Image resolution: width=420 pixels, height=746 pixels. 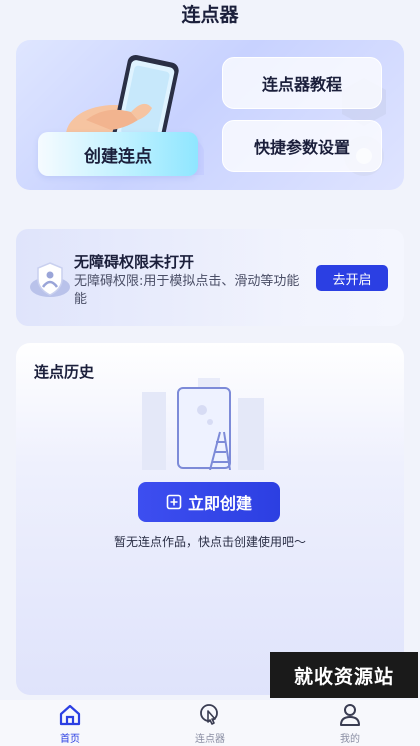 I want to click on create-now-button: 立即创建, so click(x=209, y=502).